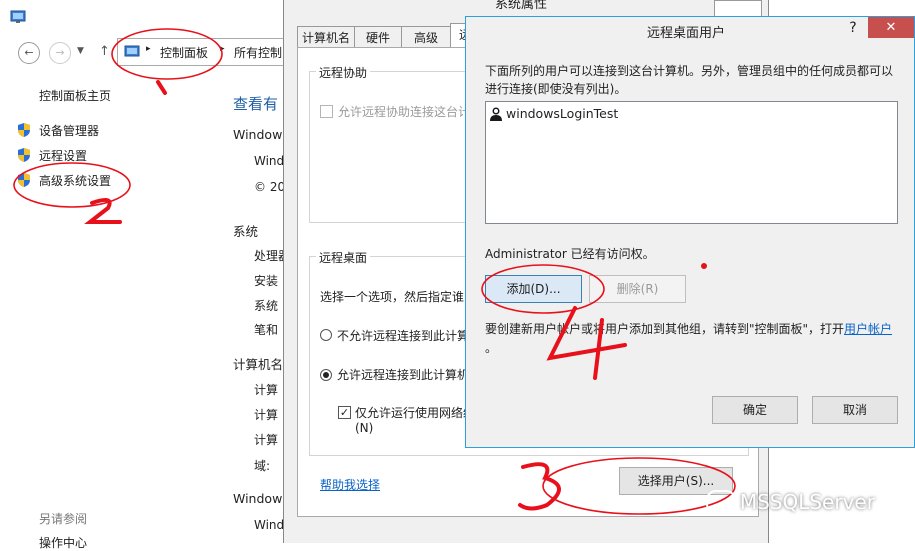 The width and height of the screenshot is (915, 551). I want to click on watermark: MSSQLServer, so click(790, 502).